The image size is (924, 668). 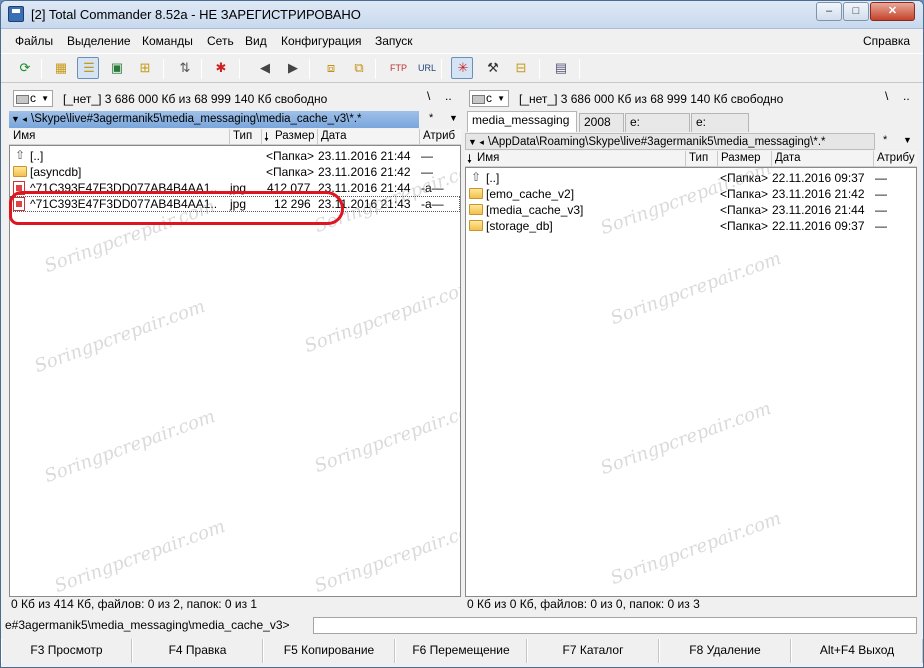 What do you see at coordinates (885, 140) in the screenshot?
I see `right-hotlist-star: *` at bounding box center [885, 140].